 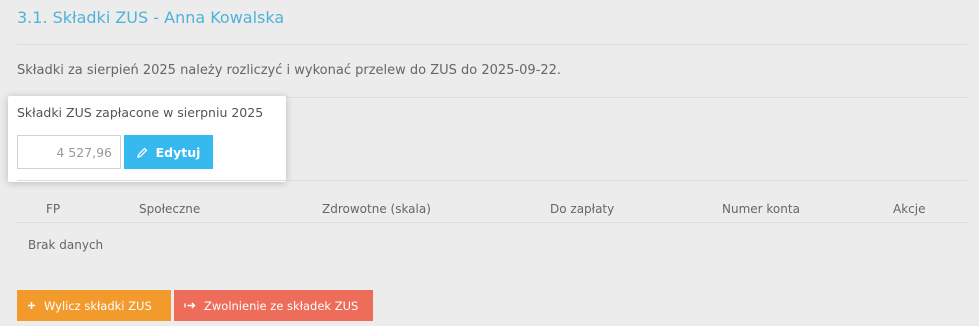 What do you see at coordinates (376, 209) in the screenshot?
I see `column-header-health: Zdrowotne (skala)` at bounding box center [376, 209].